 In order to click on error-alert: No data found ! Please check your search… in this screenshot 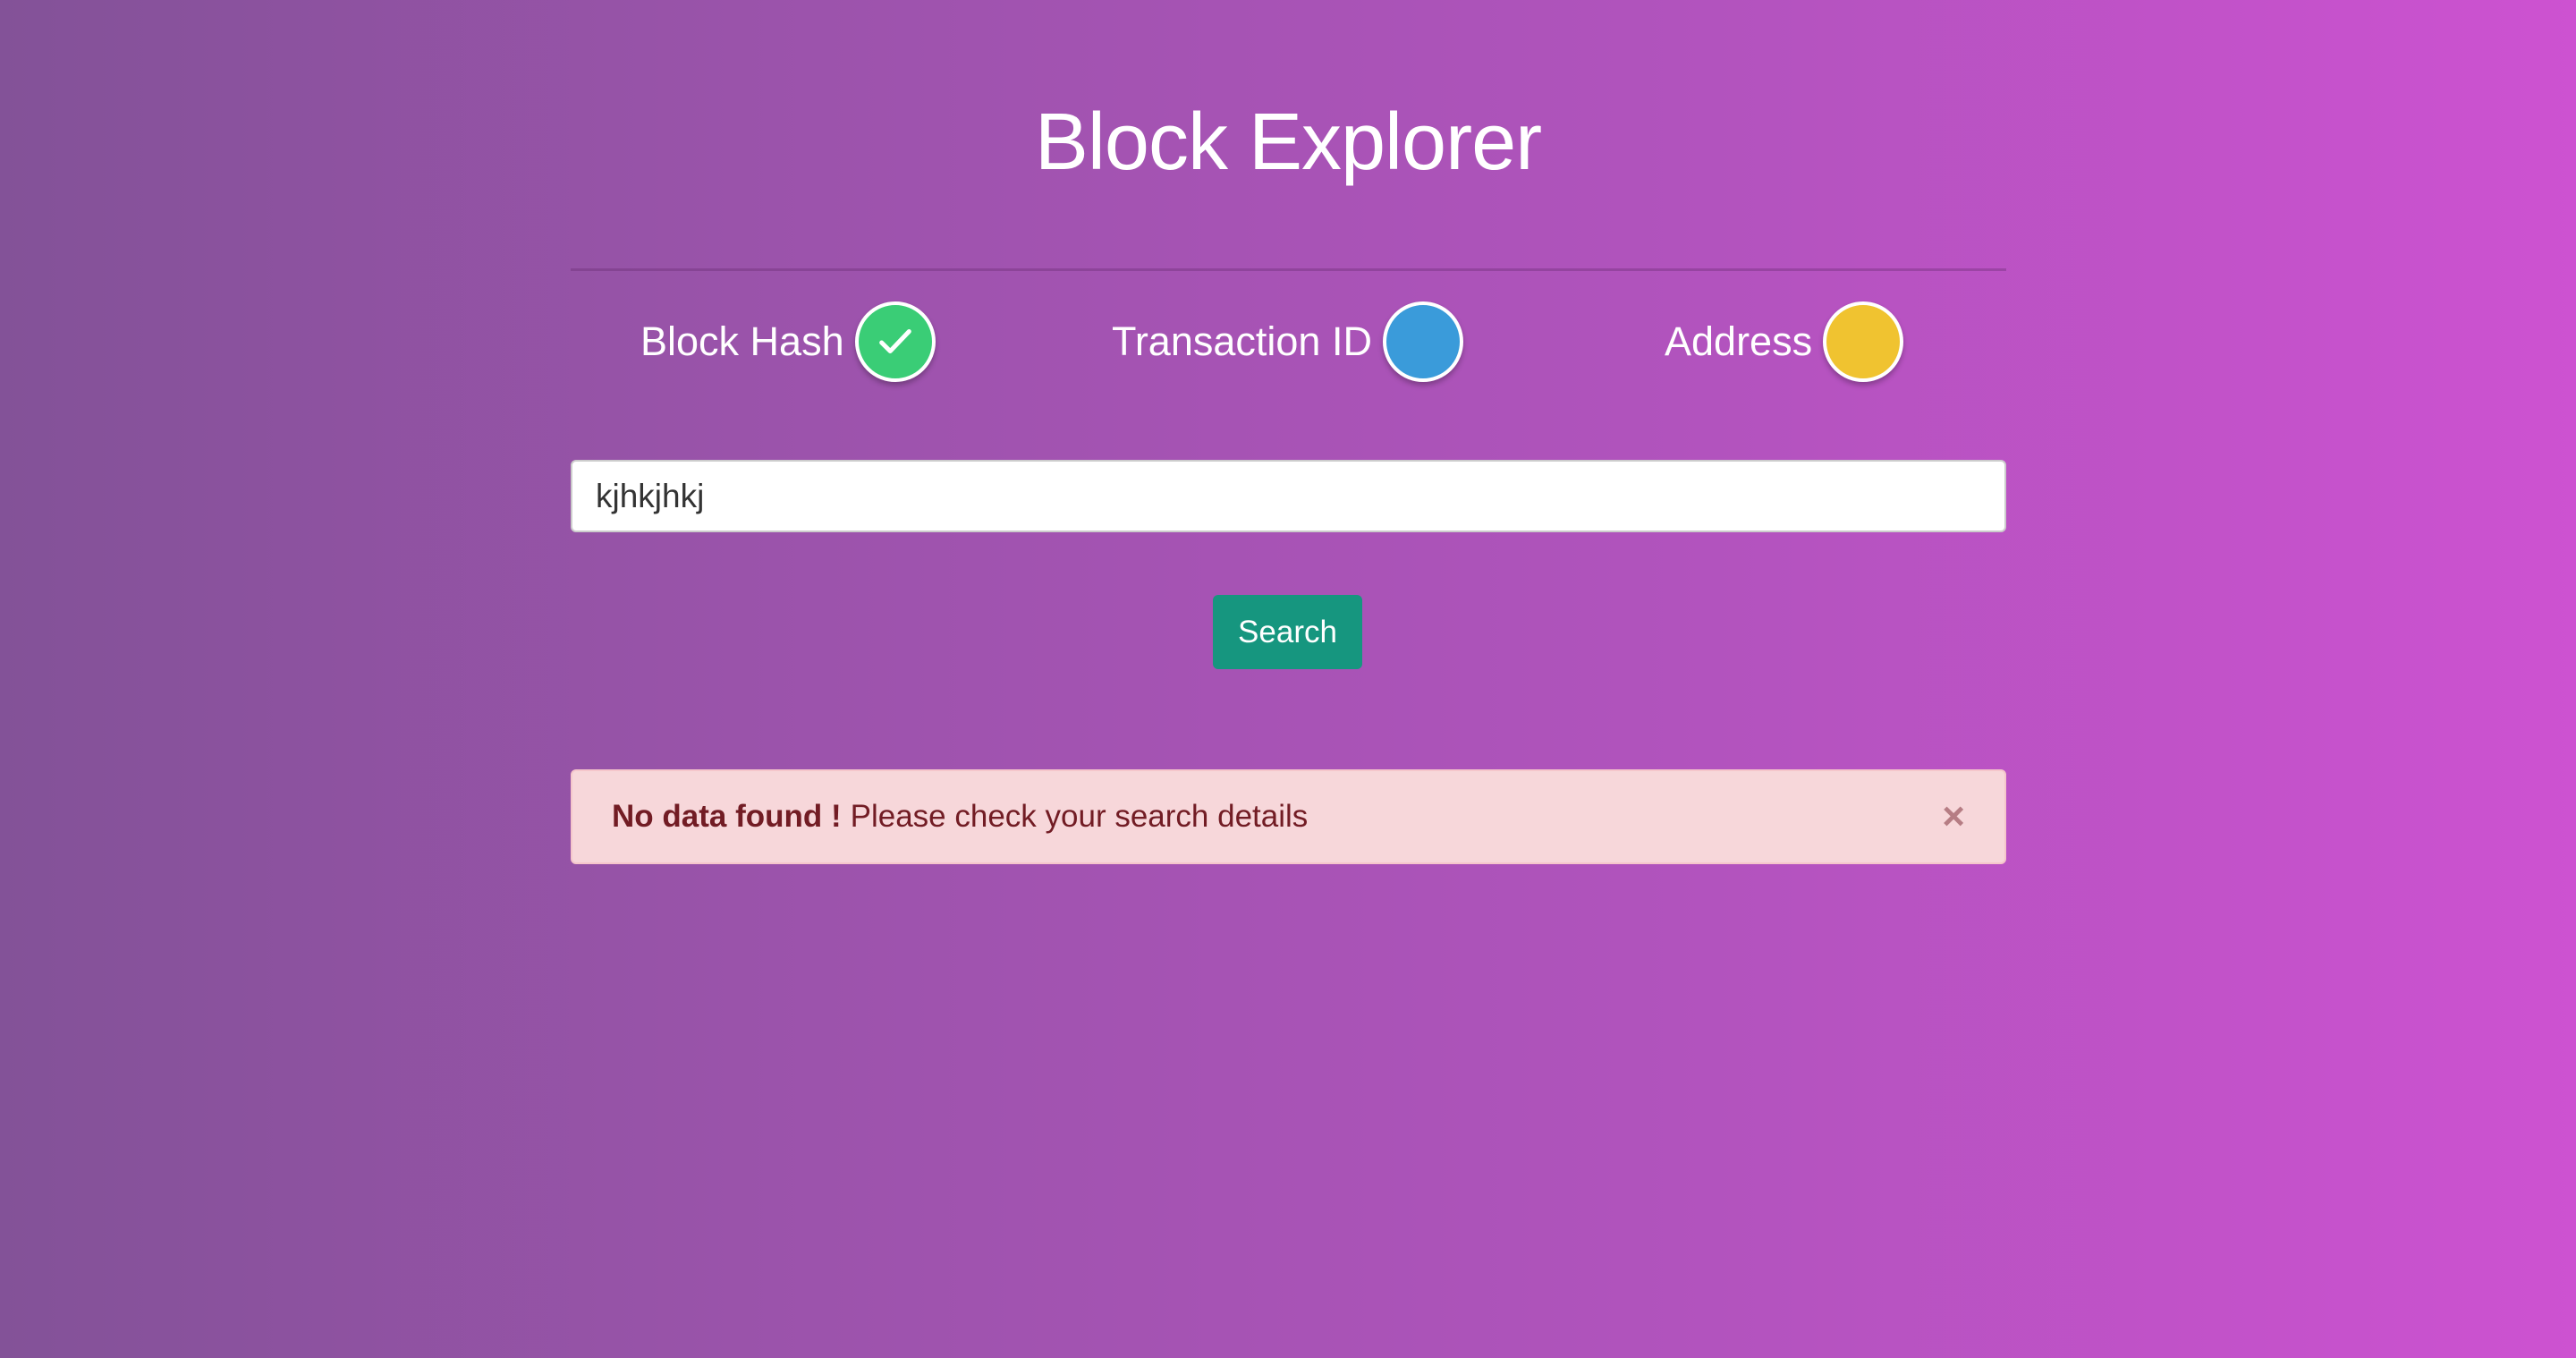, I will do `click(1288, 816)`.